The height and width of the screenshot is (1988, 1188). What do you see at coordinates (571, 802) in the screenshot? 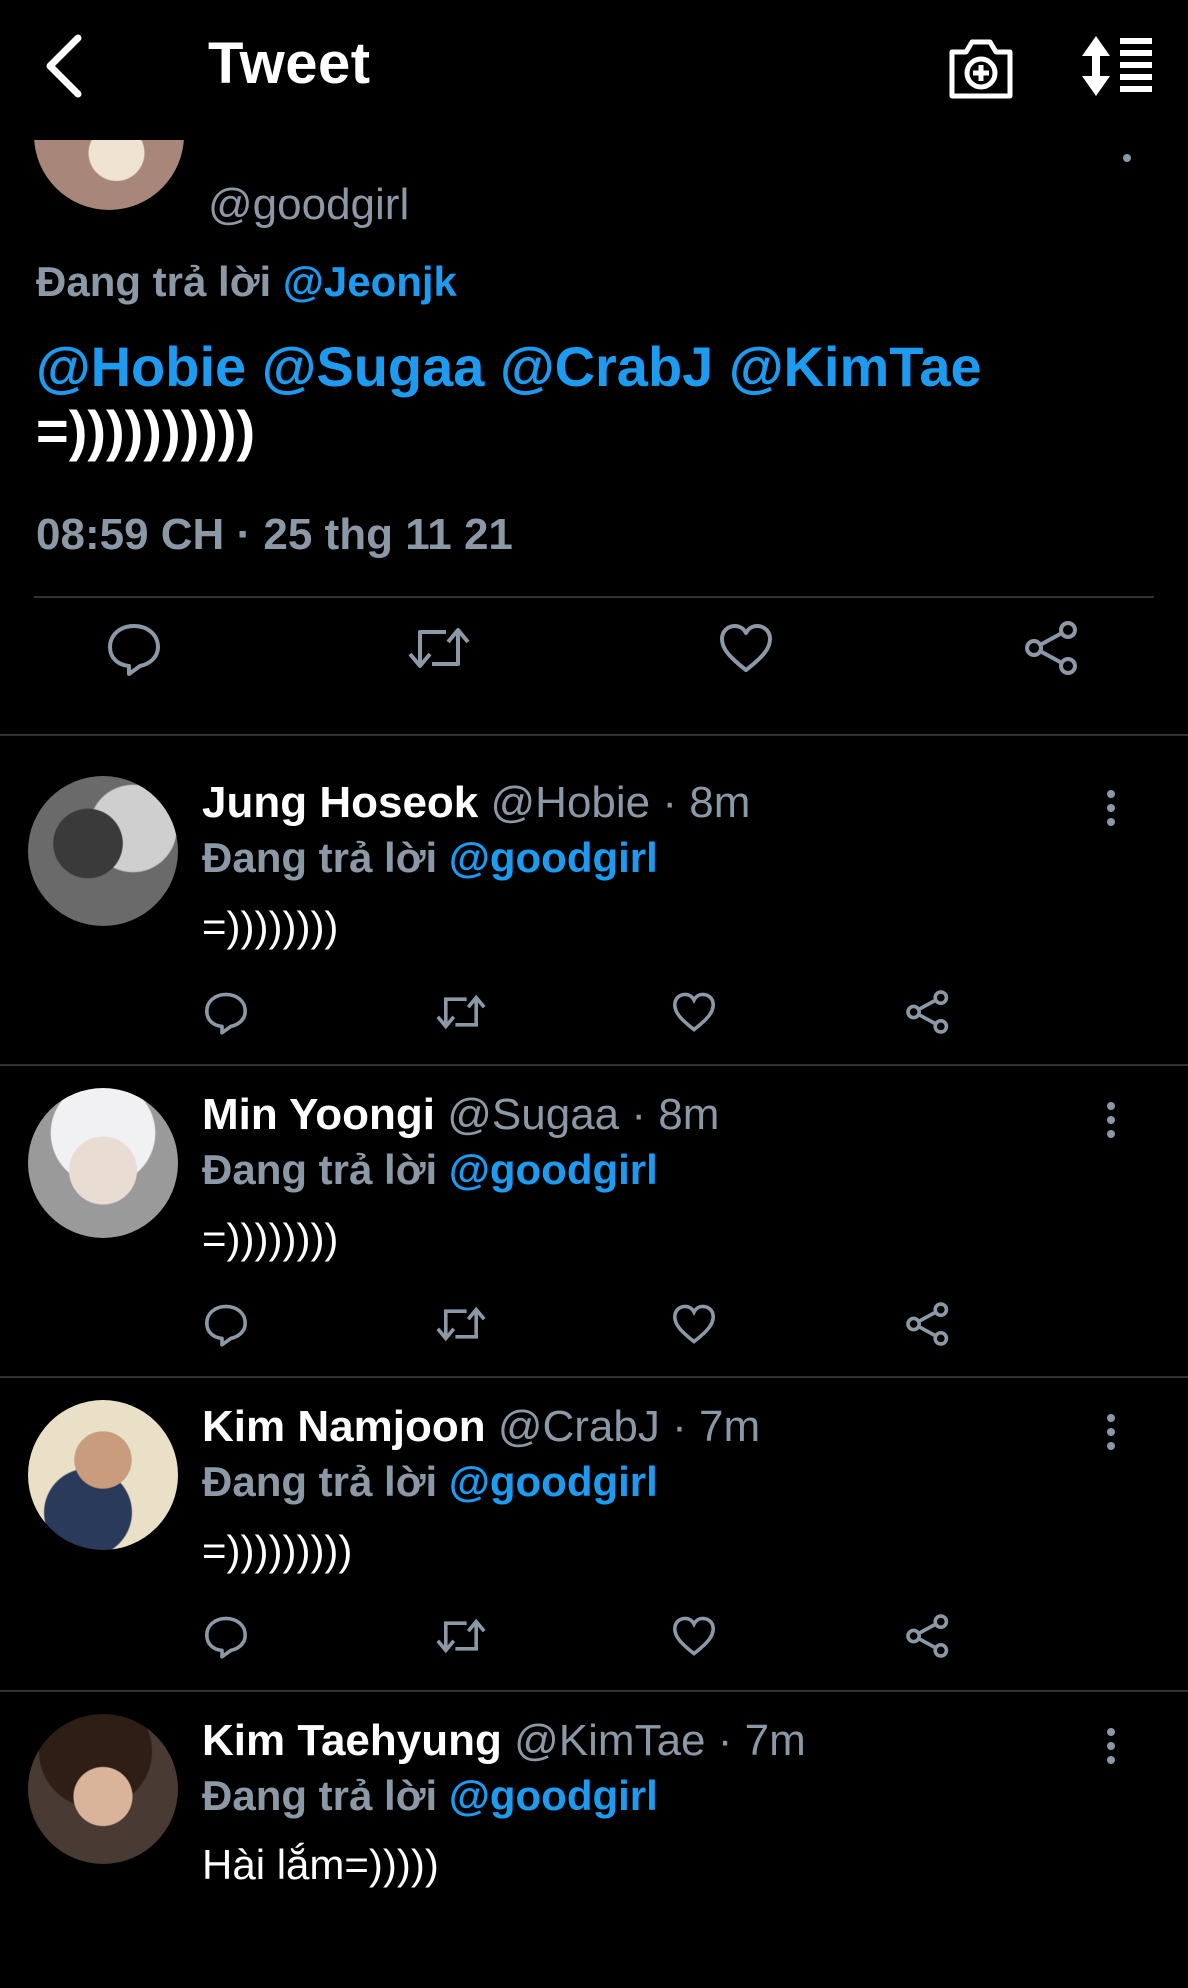
I see `handle: @Hobie` at bounding box center [571, 802].